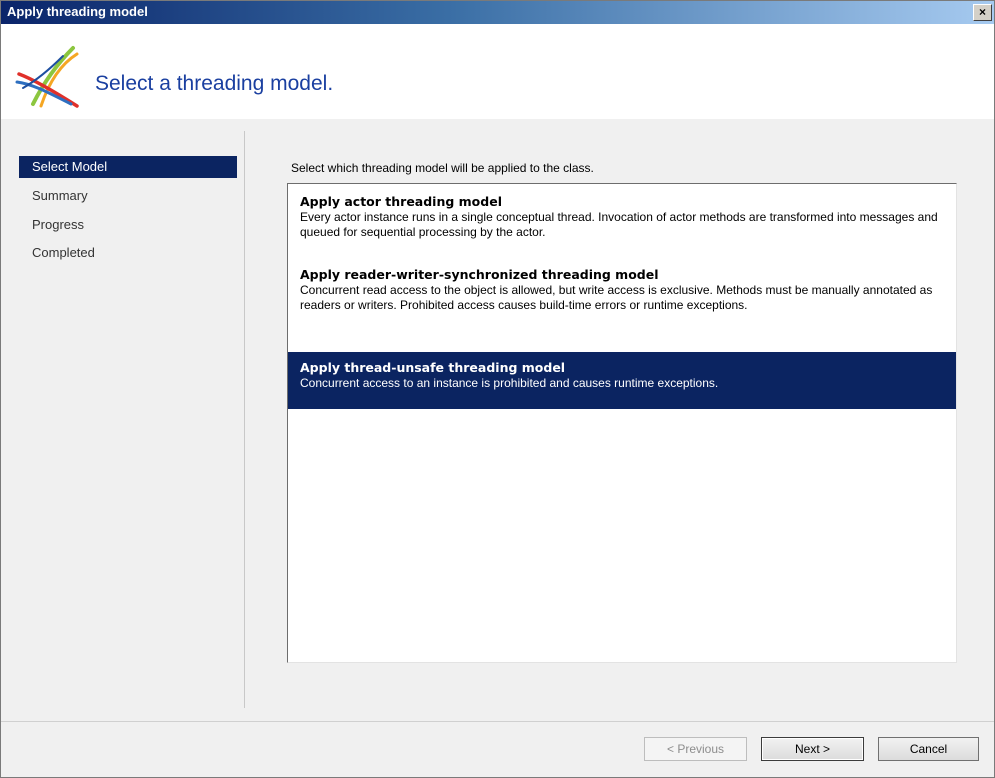 Image resolution: width=995 pixels, height=778 pixels. Describe the element at coordinates (401, 201) in the screenshot. I see `option-title: Apply actor threading model` at that location.